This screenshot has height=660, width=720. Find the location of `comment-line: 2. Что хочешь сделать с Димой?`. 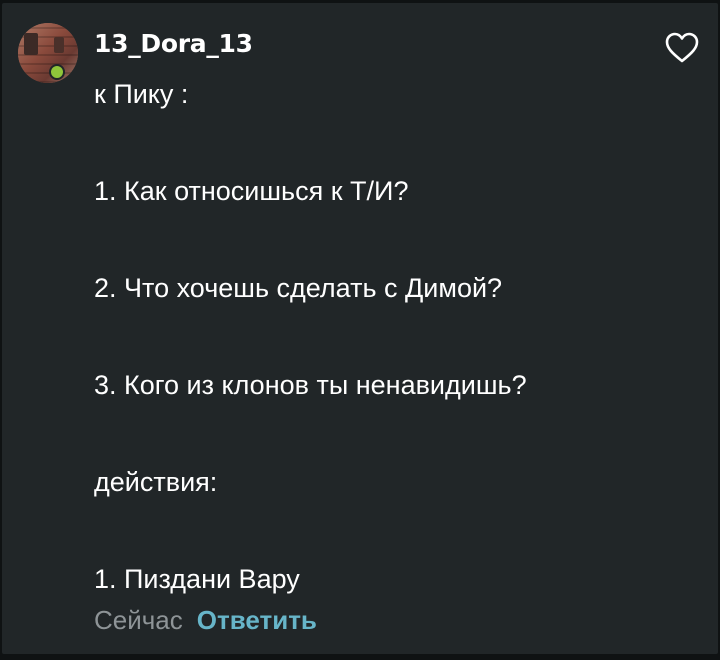

comment-line: 2. Что хочешь сделать с Димой? is located at coordinates (298, 288).